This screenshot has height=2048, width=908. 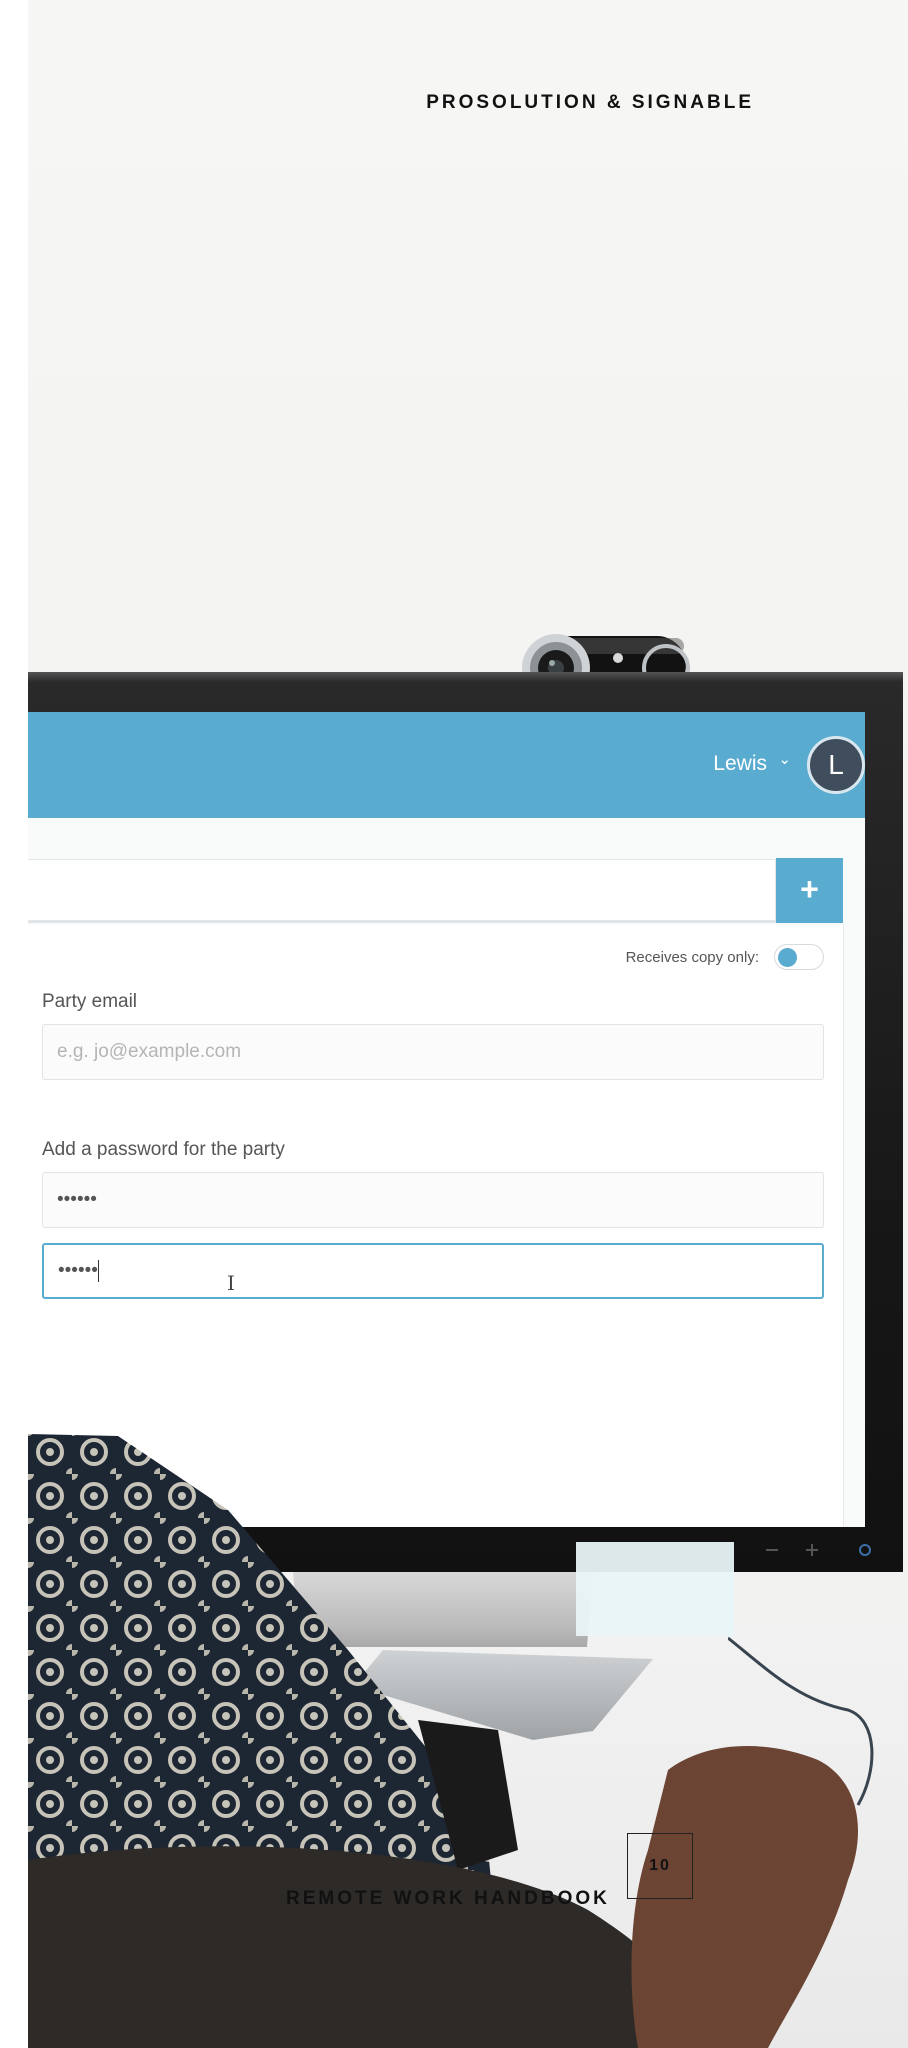 What do you see at coordinates (78, 1270) in the screenshot?
I see `password-confirm-value: ••••••` at bounding box center [78, 1270].